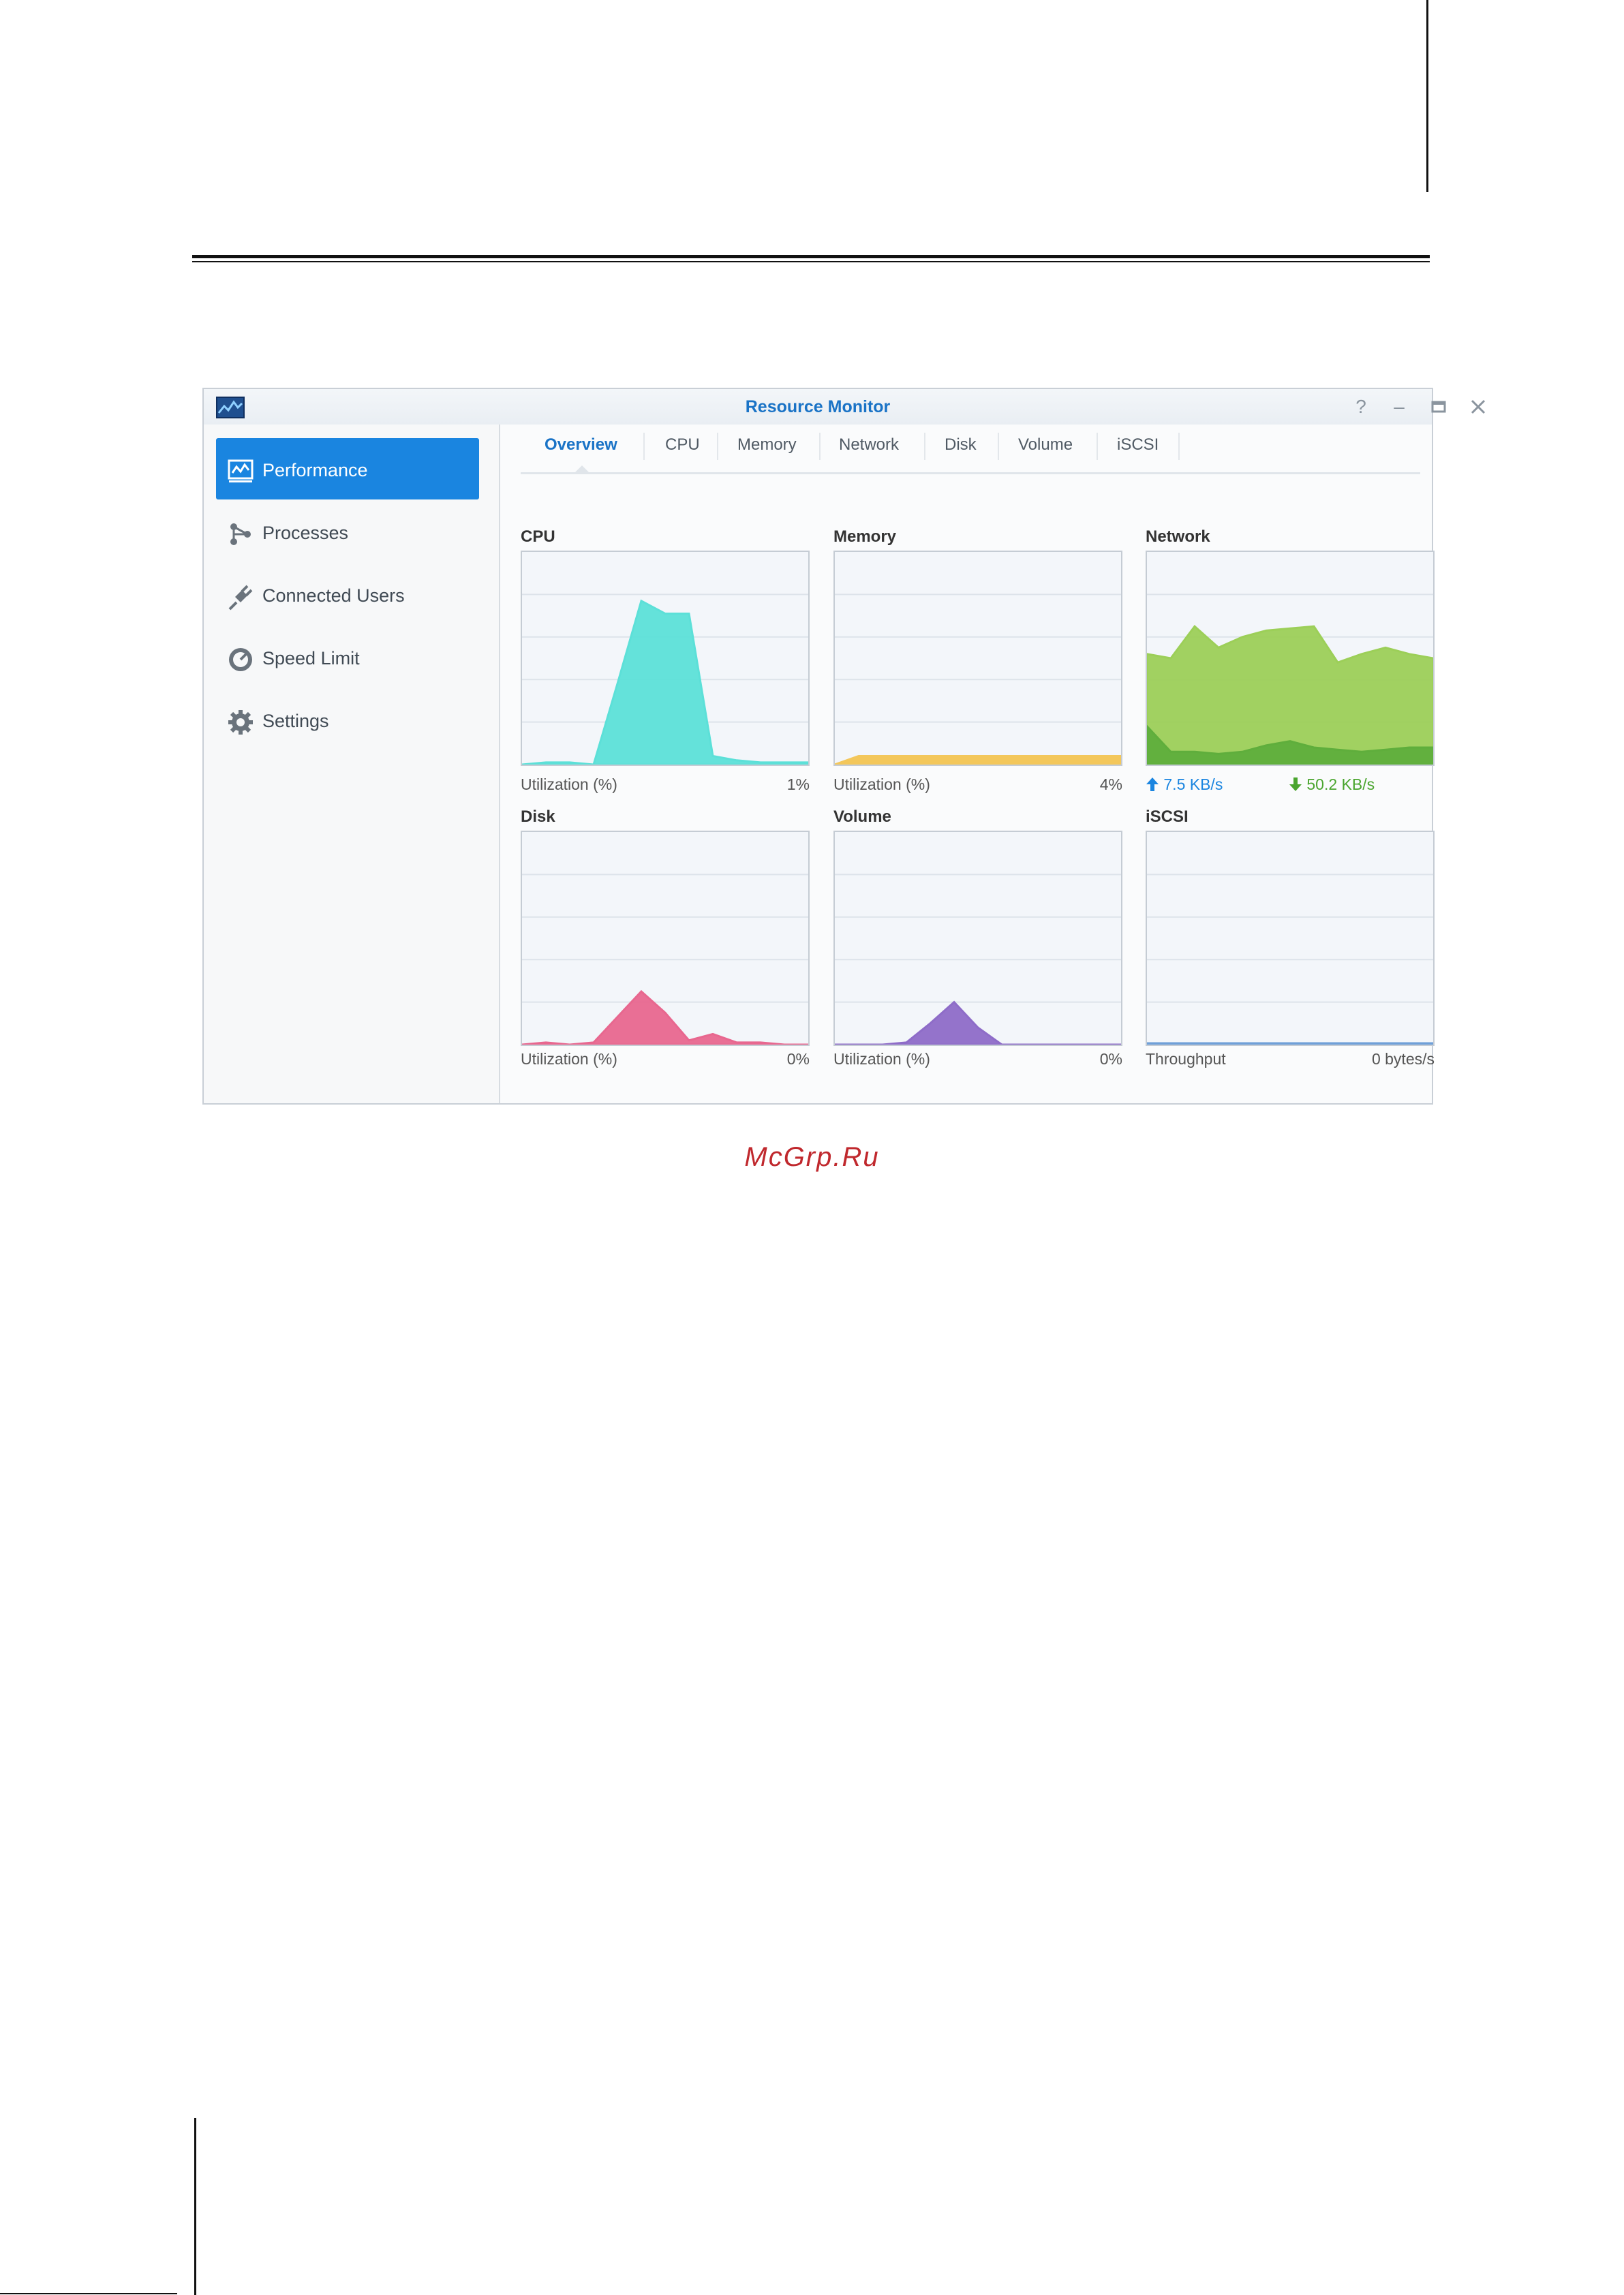 The image size is (1624, 2295). Describe the element at coordinates (582, 469) in the screenshot. I see `active-tab-caret` at that location.